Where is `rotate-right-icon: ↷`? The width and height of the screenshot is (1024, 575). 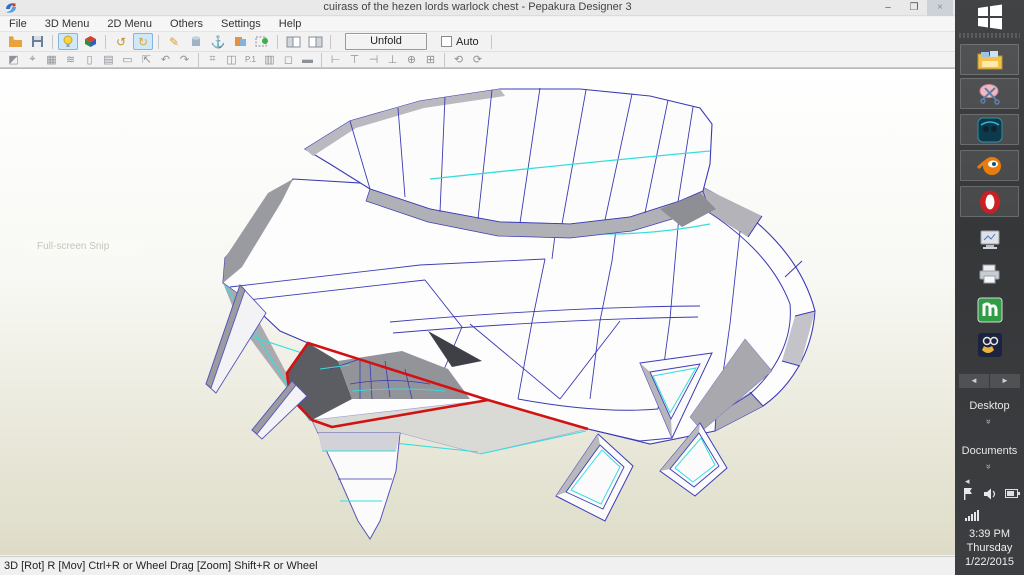 rotate-right-icon: ↷ is located at coordinates (184, 60).